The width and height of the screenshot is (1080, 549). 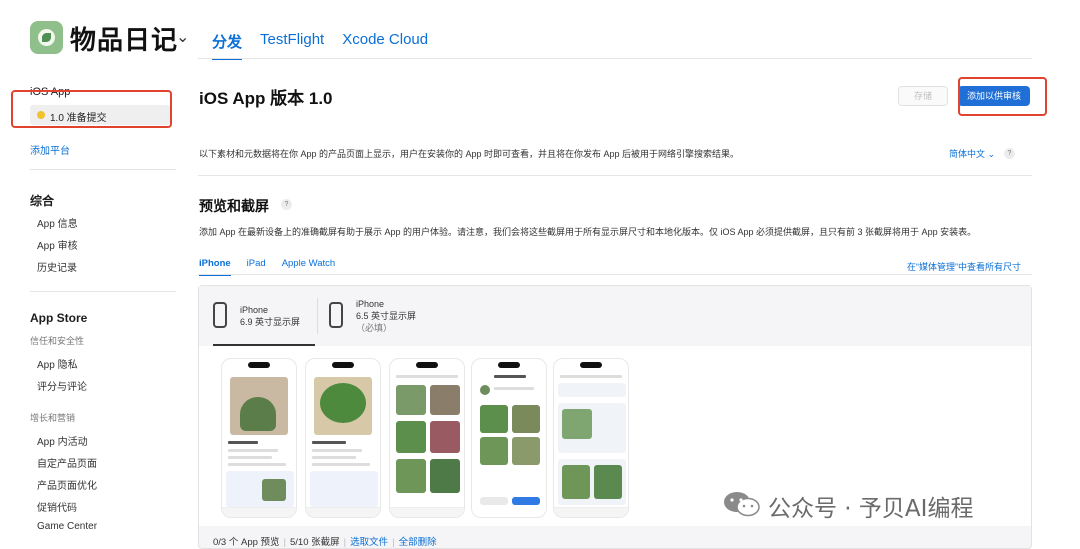 What do you see at coordinates (540, 30) in the screenshot?
I see `app-header: 物品日记 ⌄ 分发 TestFlight Xcode Cloud` at bounding box center [540, 30].